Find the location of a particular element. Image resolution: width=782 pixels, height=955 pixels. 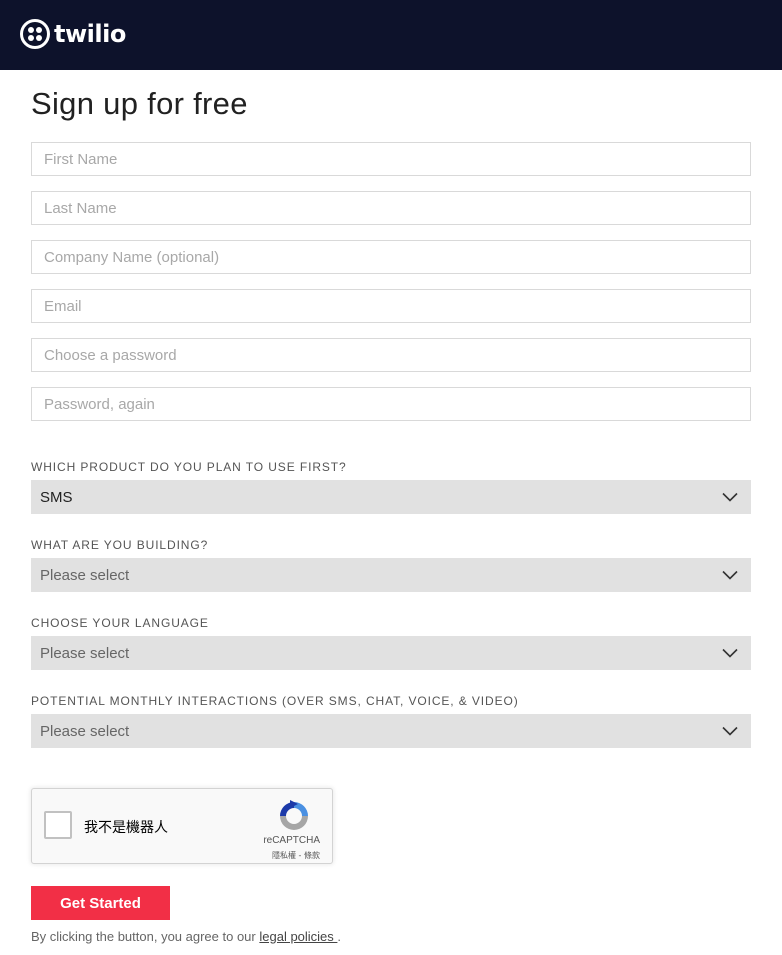

legal-prefix: By clicking the button, you agree to our is located at coordinates (145, 936).